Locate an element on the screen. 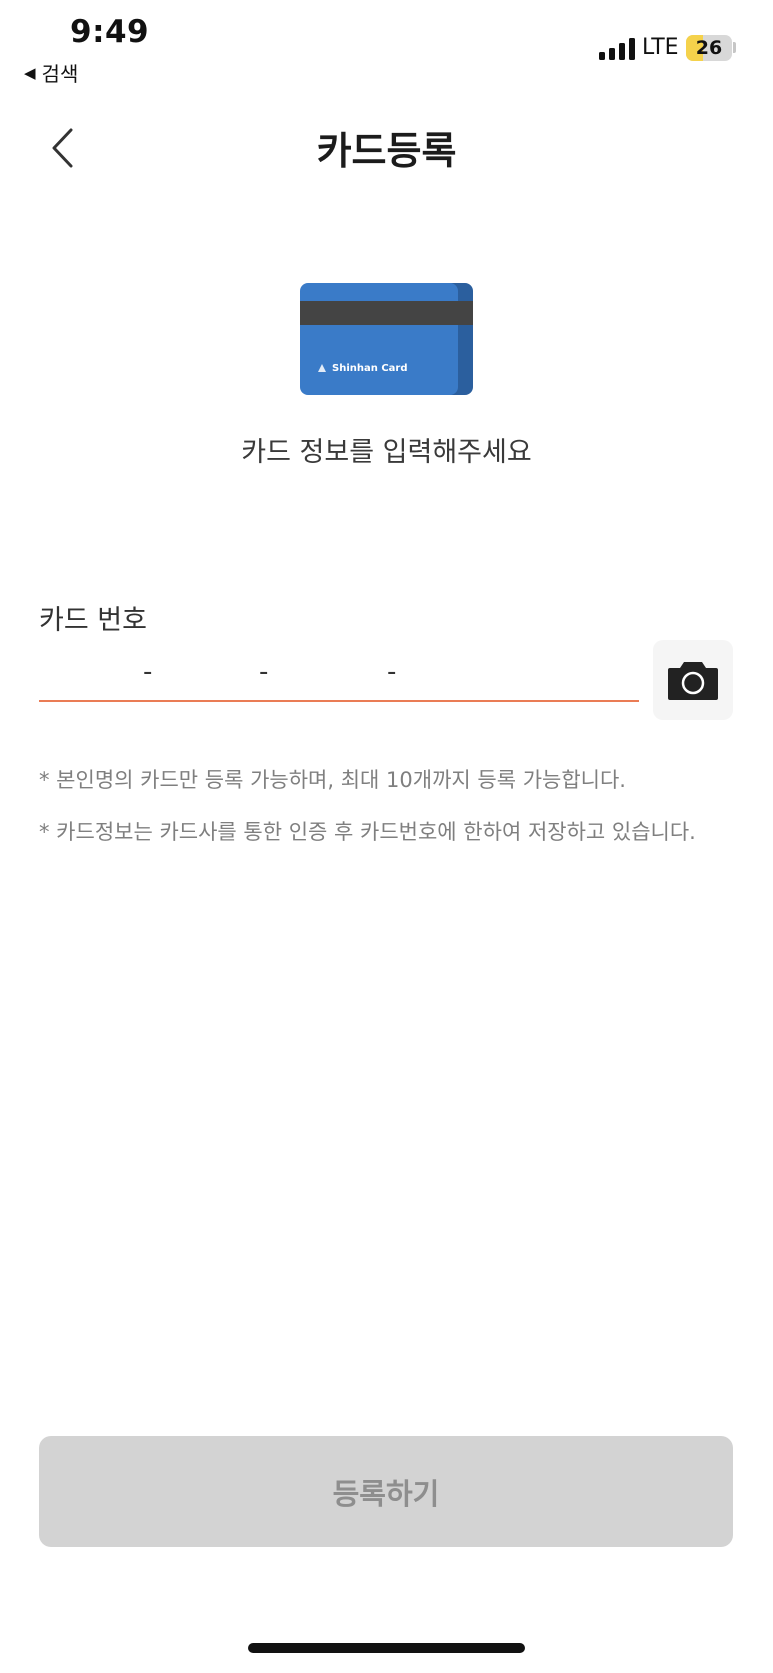  status-time: 9:49 is located at coordinates (110, 32).